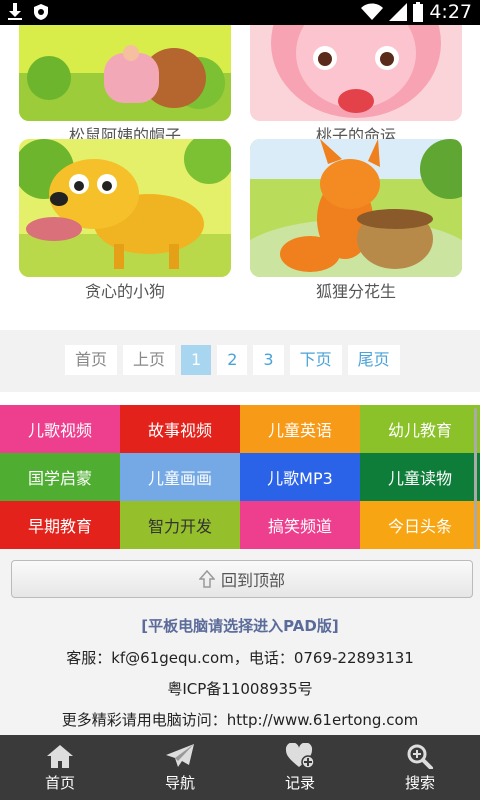  I want to click on first-page-button: 首页, so click(91, 360).